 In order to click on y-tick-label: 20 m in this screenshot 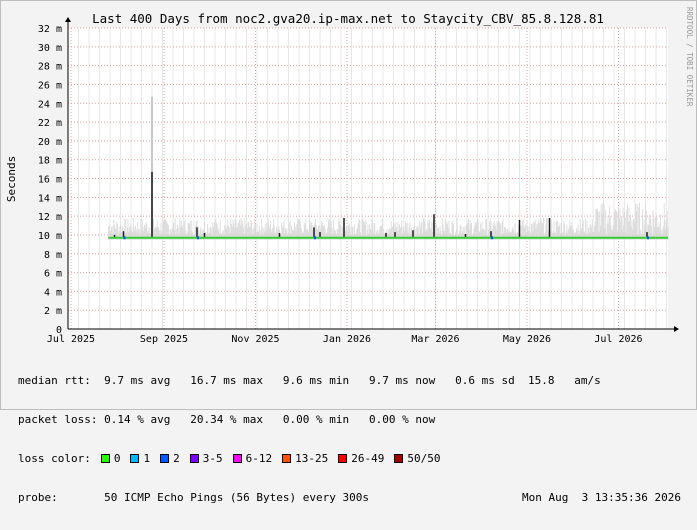, I will do `click(50, 142)`.